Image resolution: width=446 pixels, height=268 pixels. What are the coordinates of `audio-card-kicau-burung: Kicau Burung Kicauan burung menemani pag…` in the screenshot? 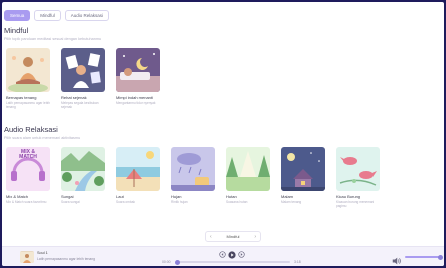 It's located at (358, 177).